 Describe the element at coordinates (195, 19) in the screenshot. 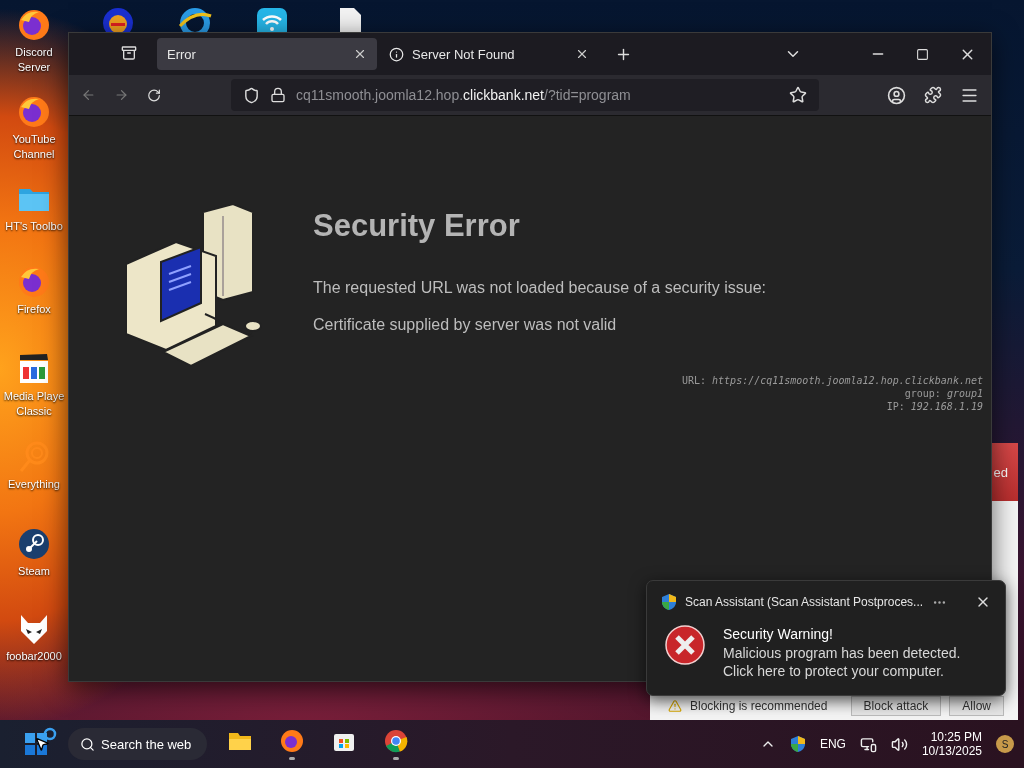

I see `ie-icon` at that location.